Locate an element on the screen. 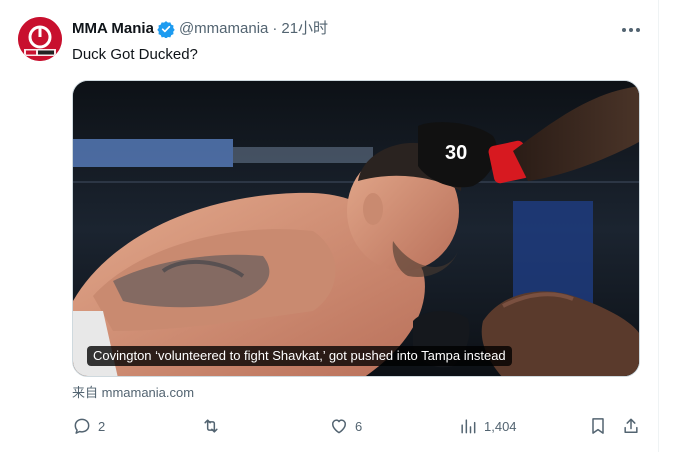  column-divider is located at coordinates (658, 226).